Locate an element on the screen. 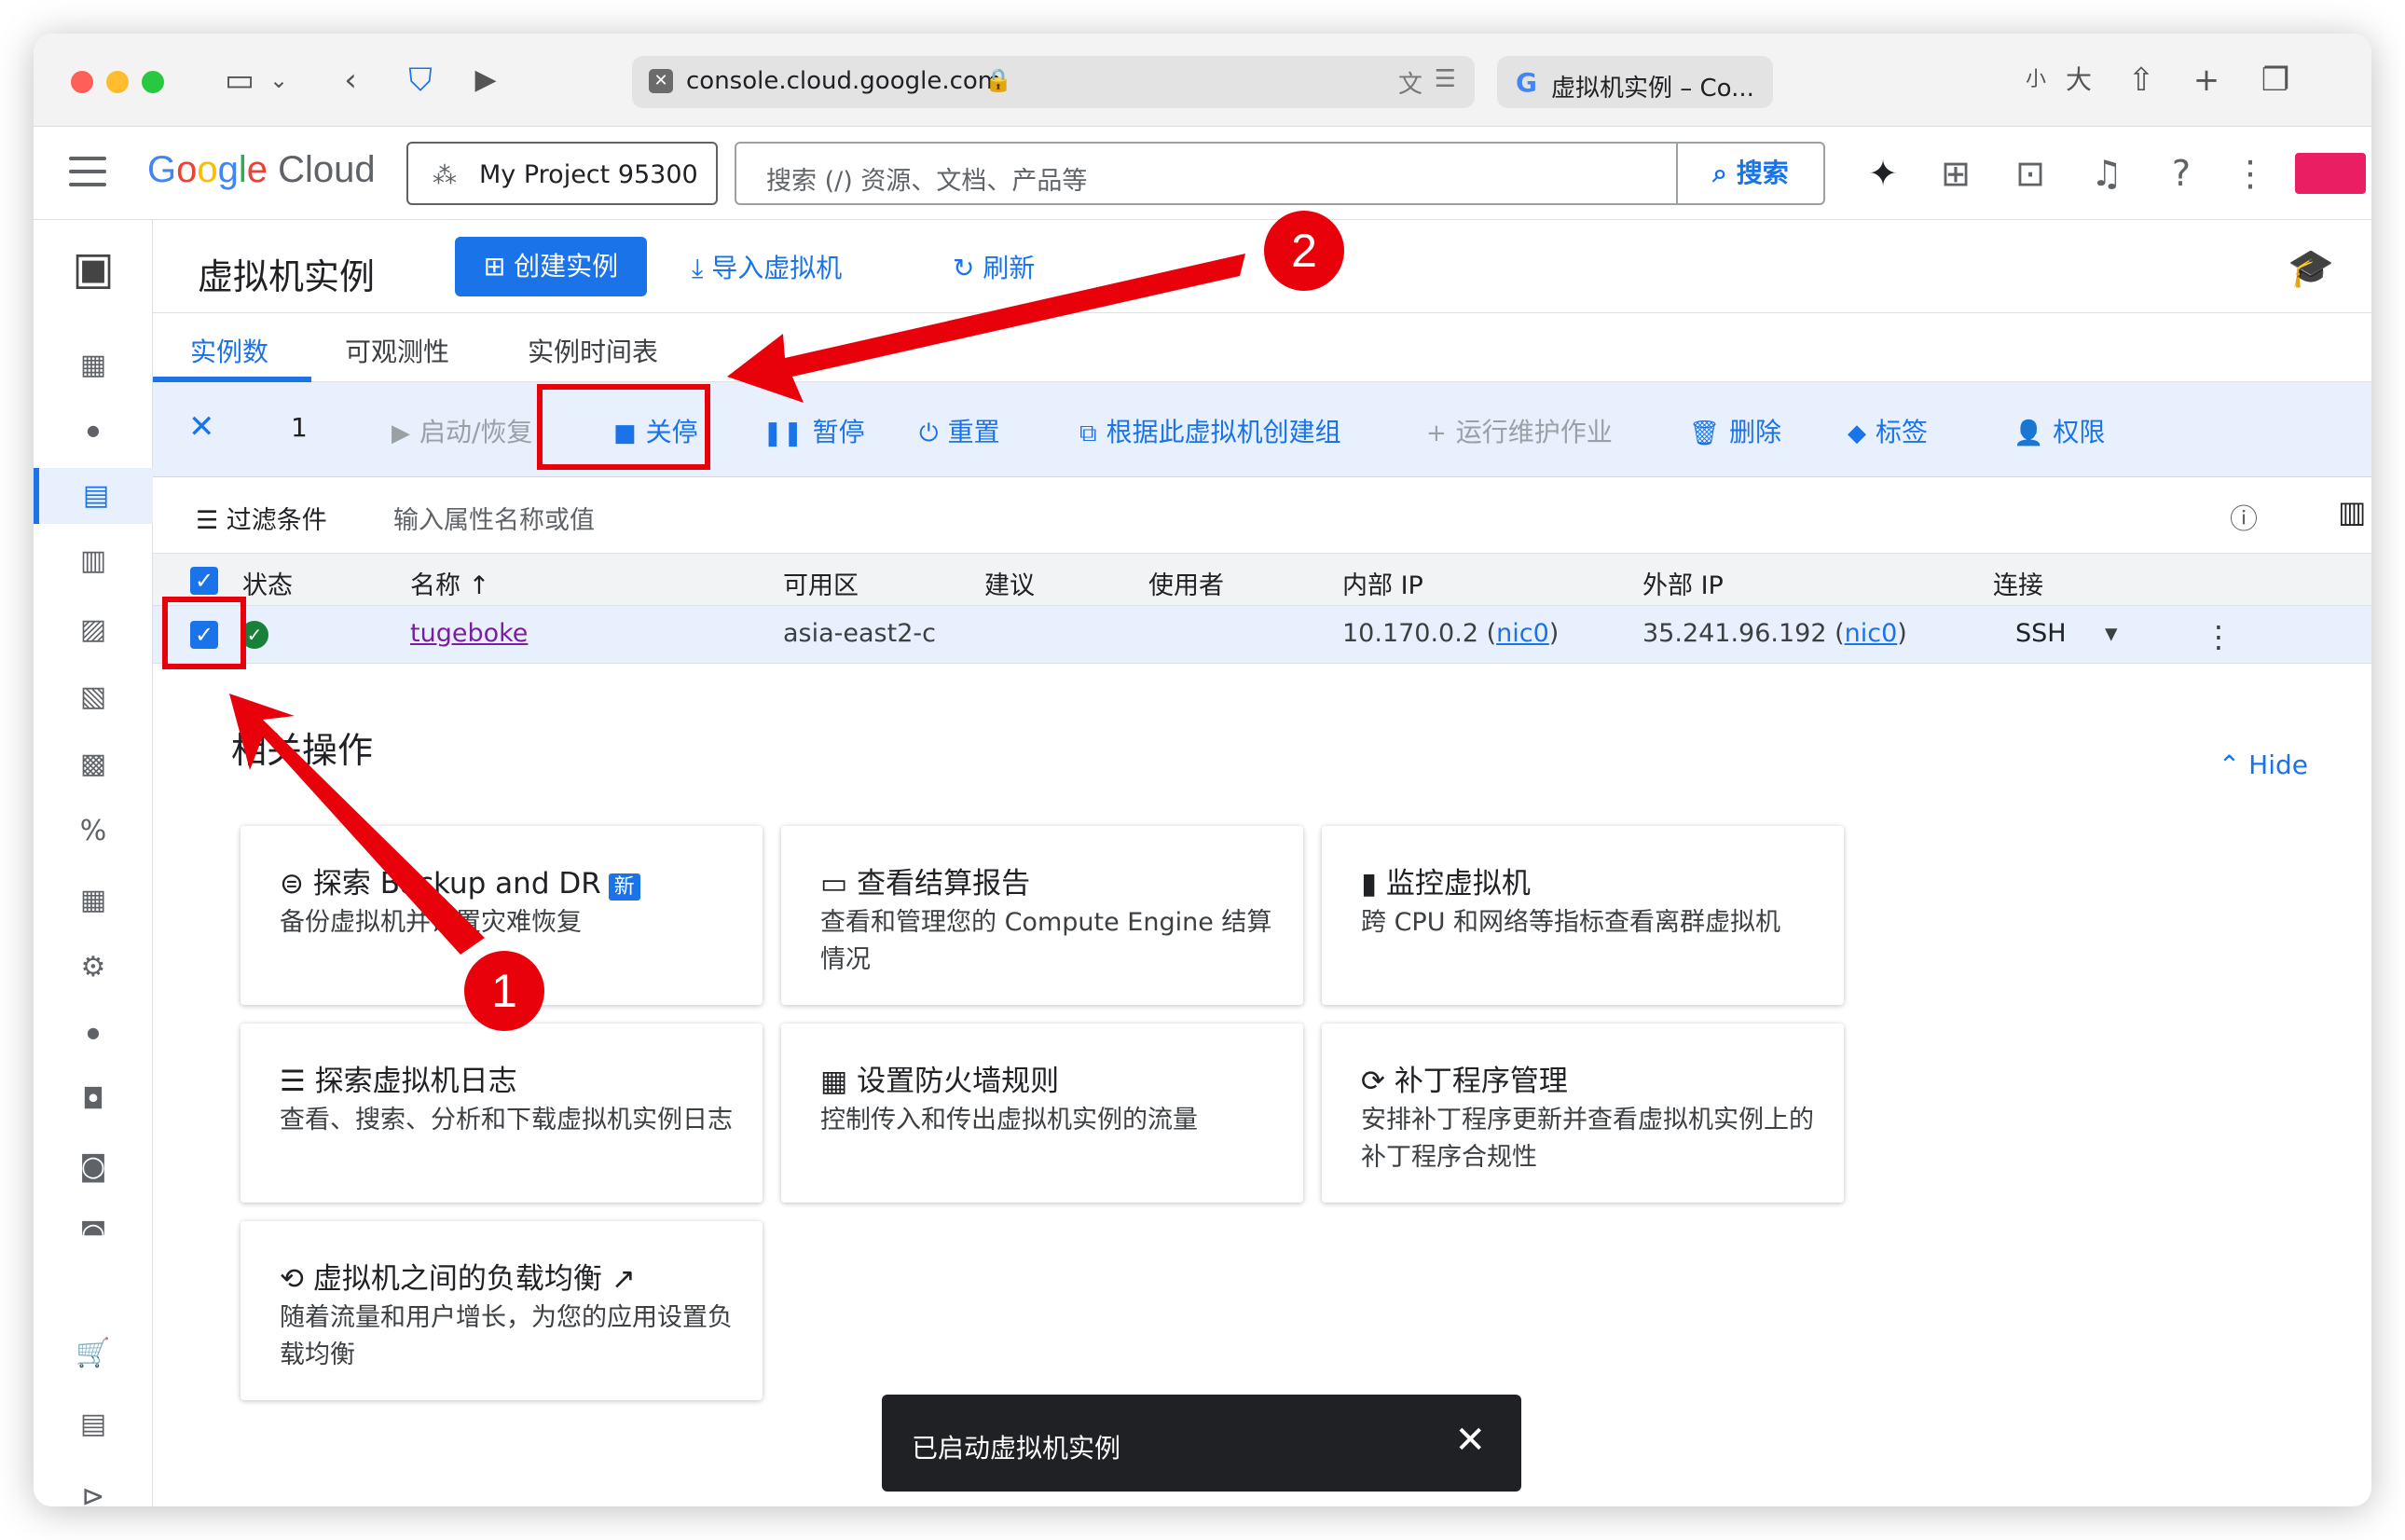 The image size is (2405, 1540). tab-observability: 可观测性 is located at coordinates (397, 350).